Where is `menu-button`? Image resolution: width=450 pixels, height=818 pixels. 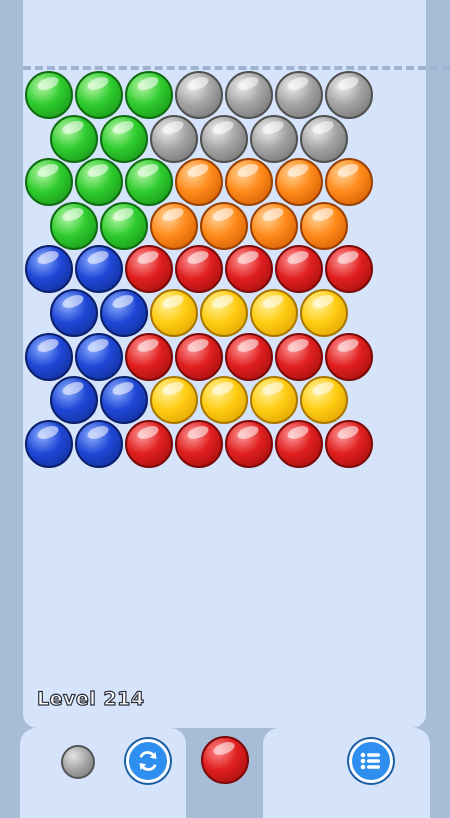
menu-button is located at coordinates (371, 761).